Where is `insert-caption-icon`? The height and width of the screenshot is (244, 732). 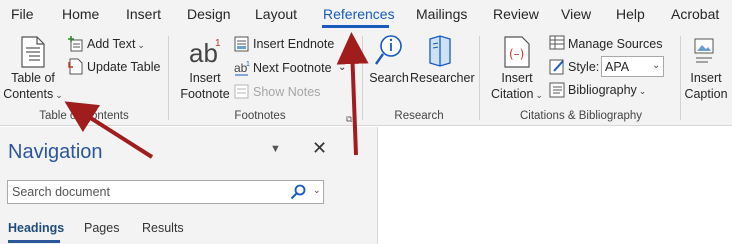 insert-caption-icon is located at coordinates (704, 50).